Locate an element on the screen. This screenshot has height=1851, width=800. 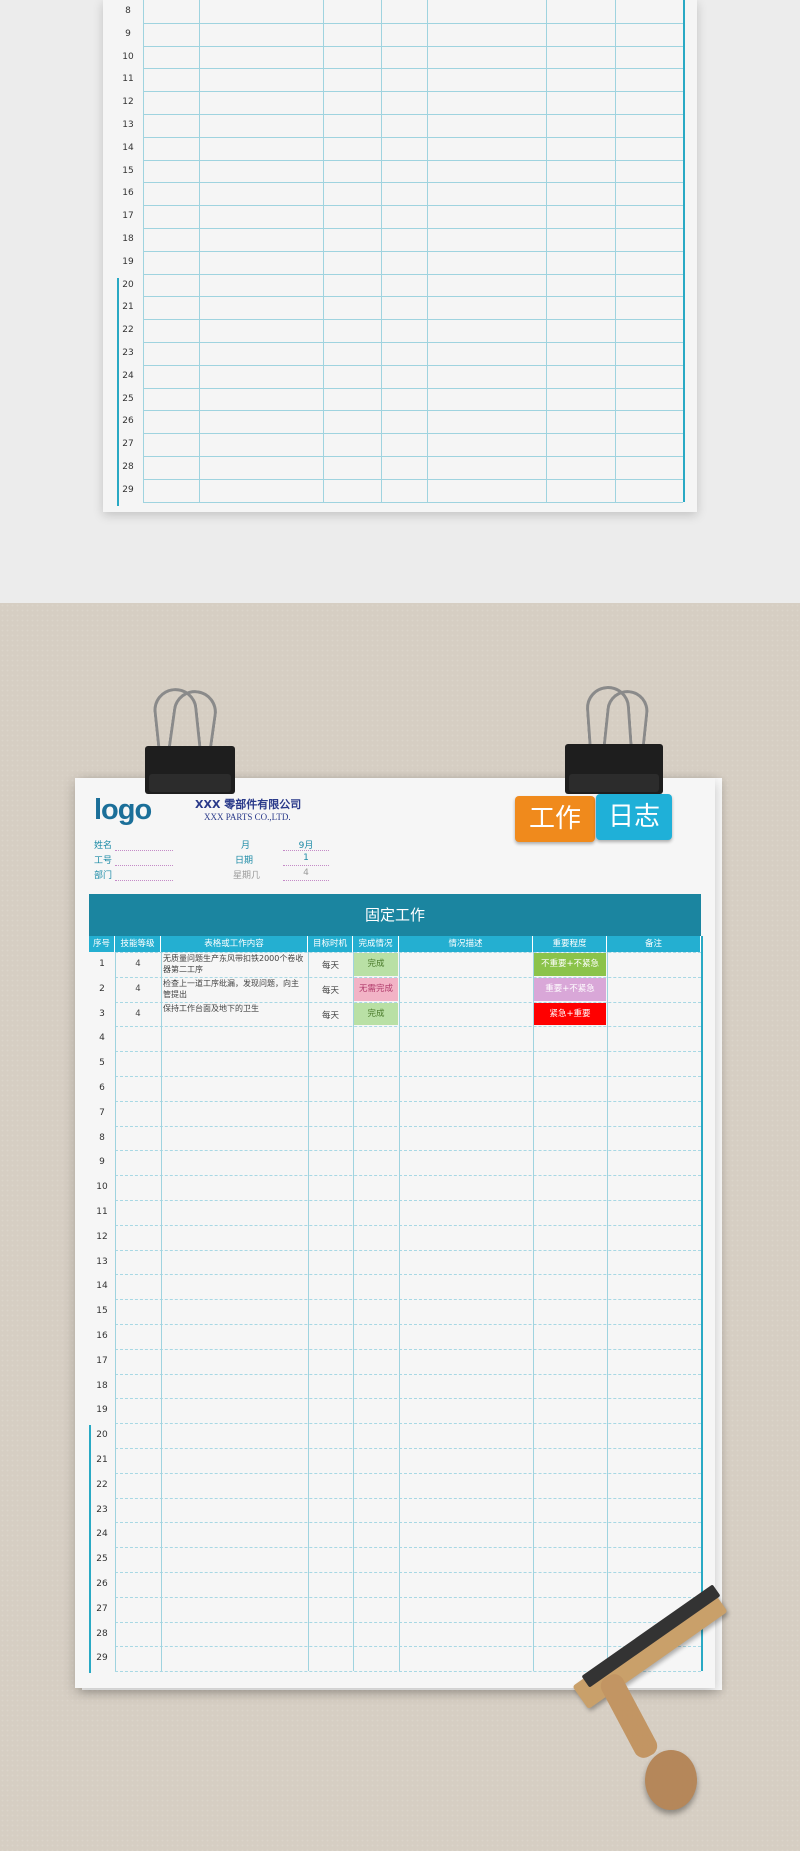
row-number: 8 is located at coordinates (102, 1137).